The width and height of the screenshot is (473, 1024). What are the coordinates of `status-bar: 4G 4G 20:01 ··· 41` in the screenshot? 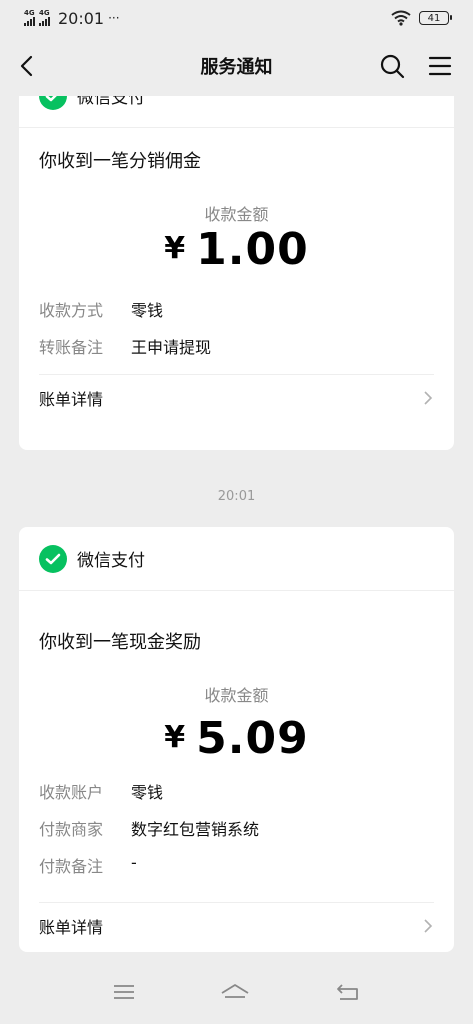 It's located at (236, 18).